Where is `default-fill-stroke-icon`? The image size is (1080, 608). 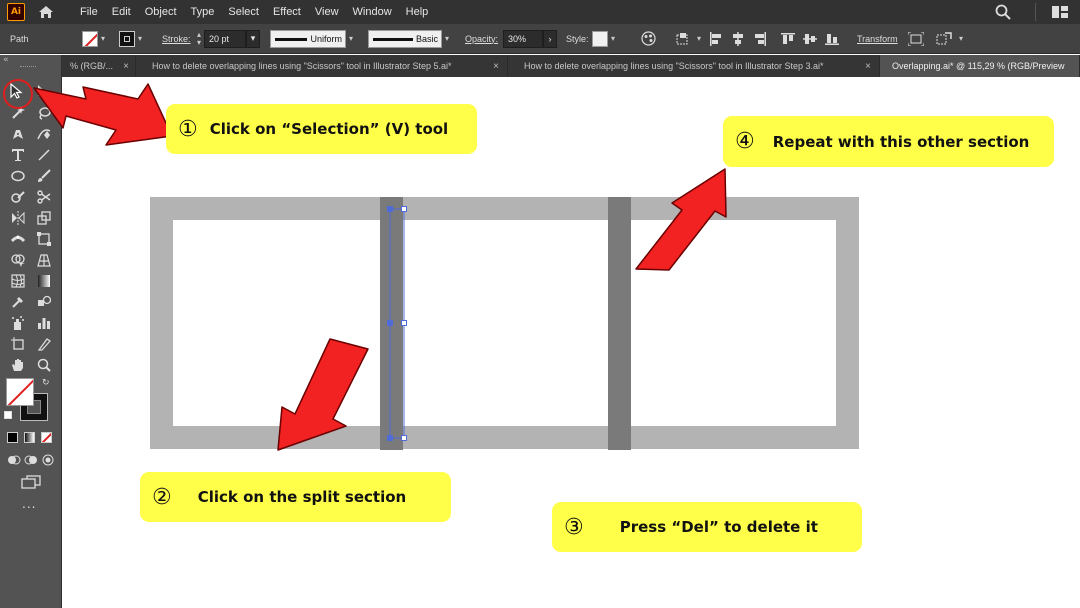
default-fill-stroke-icon is located at coordinates (8, 415).